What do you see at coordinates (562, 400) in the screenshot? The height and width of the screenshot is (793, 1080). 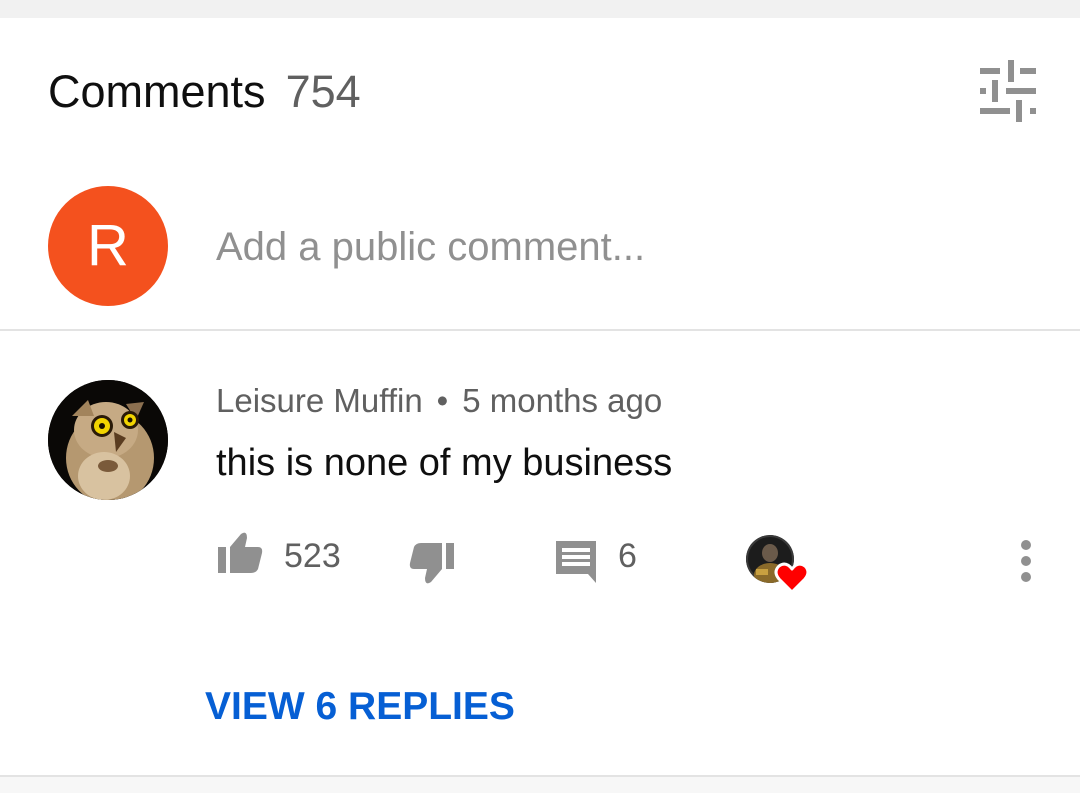 I see `comment-timestamp: 5 months ago` at bounding box center [562, 400].